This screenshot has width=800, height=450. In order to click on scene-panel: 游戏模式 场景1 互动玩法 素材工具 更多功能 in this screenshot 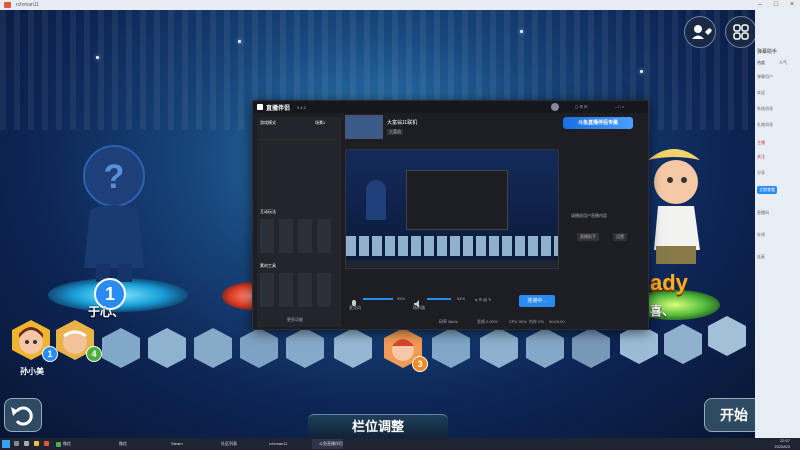, I will do `click(299, 222)`.